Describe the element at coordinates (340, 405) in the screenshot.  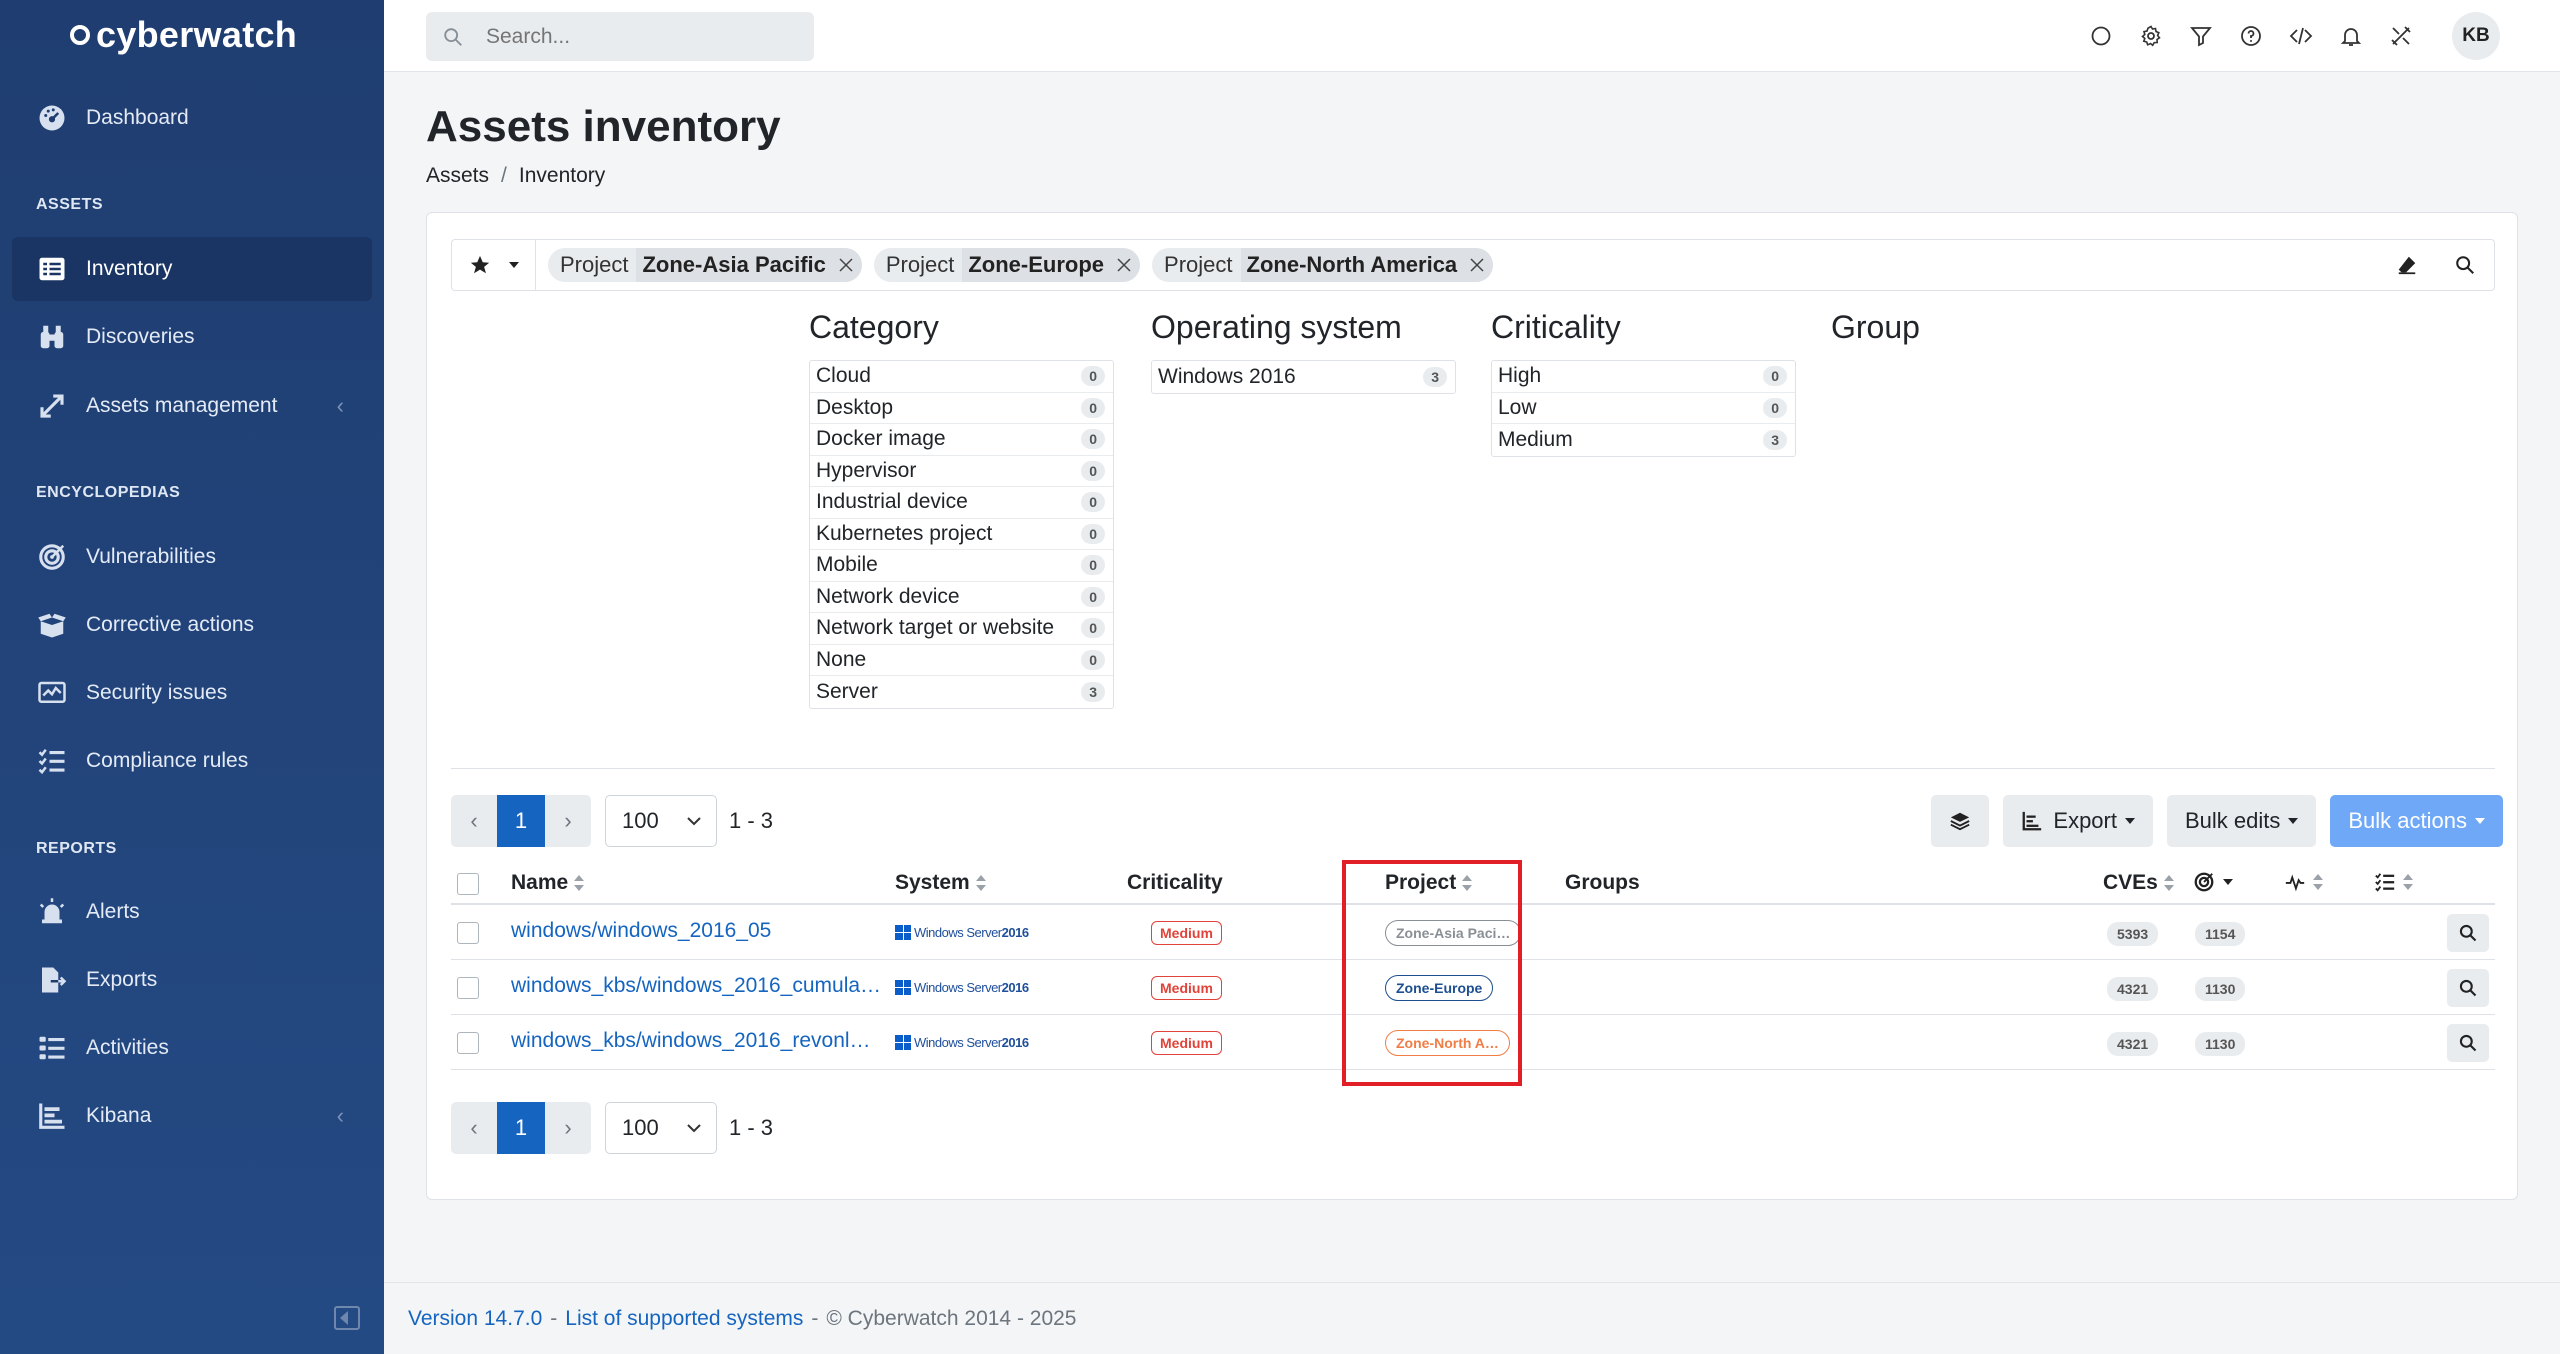
I see `chevron-left-icon: ‹` at that location.